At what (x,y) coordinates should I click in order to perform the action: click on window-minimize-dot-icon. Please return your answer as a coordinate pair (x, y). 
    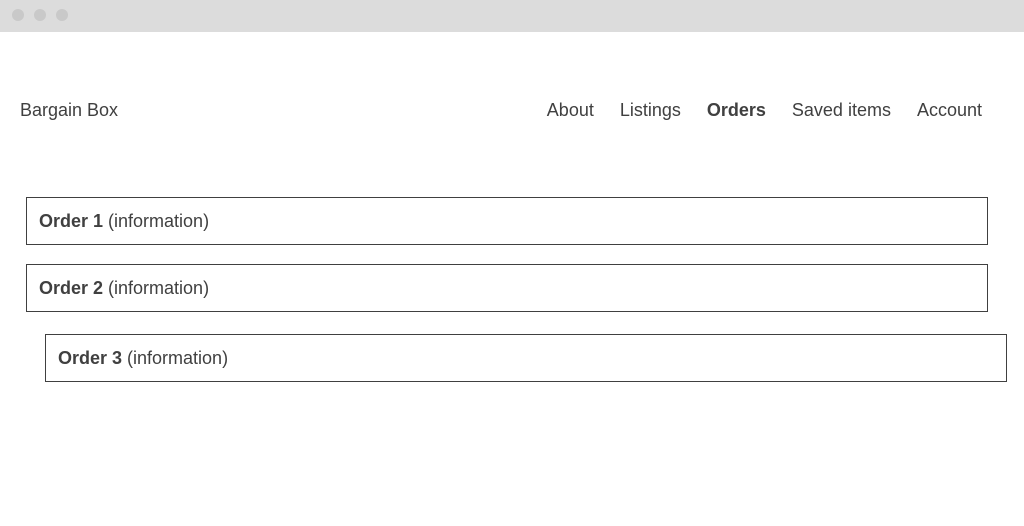
    Looking at the image, I should click on (40, 15).